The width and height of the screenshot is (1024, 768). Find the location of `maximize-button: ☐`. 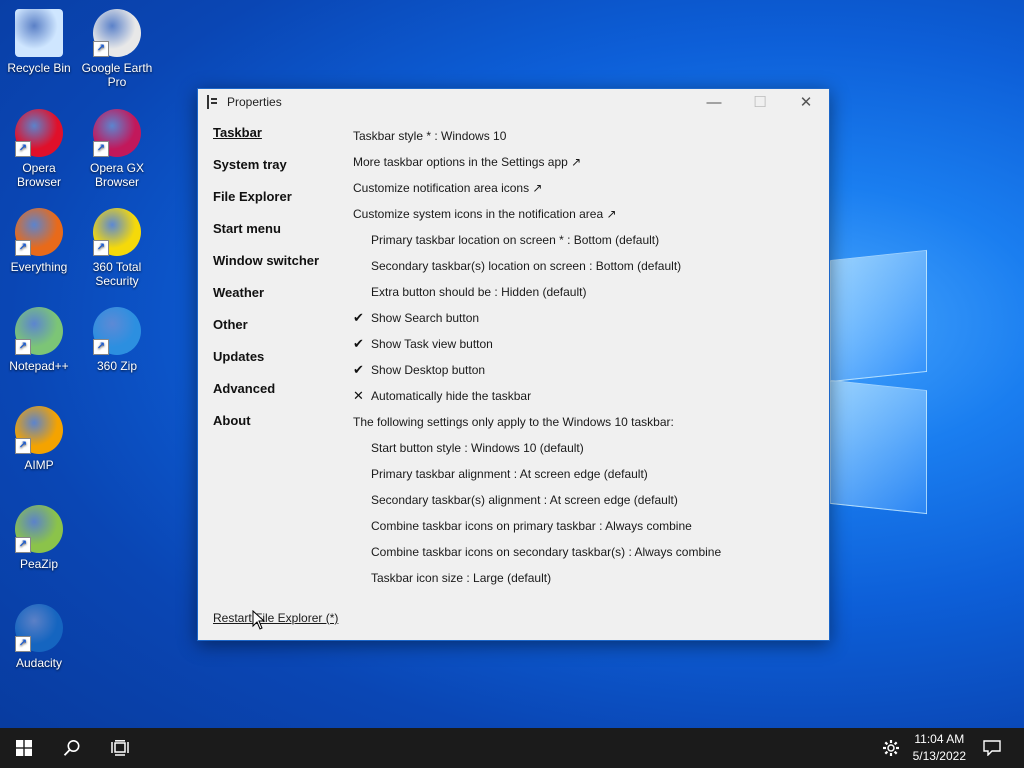

maximize-button: ☐ is located at coordinates (760, 102).